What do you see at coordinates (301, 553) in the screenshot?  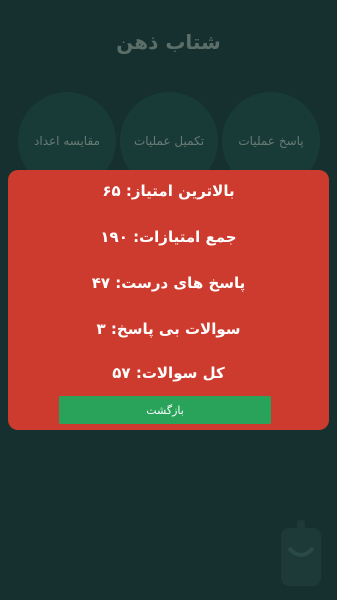 I see `bazaar-logo-icon` at bounding box center [301, 553].